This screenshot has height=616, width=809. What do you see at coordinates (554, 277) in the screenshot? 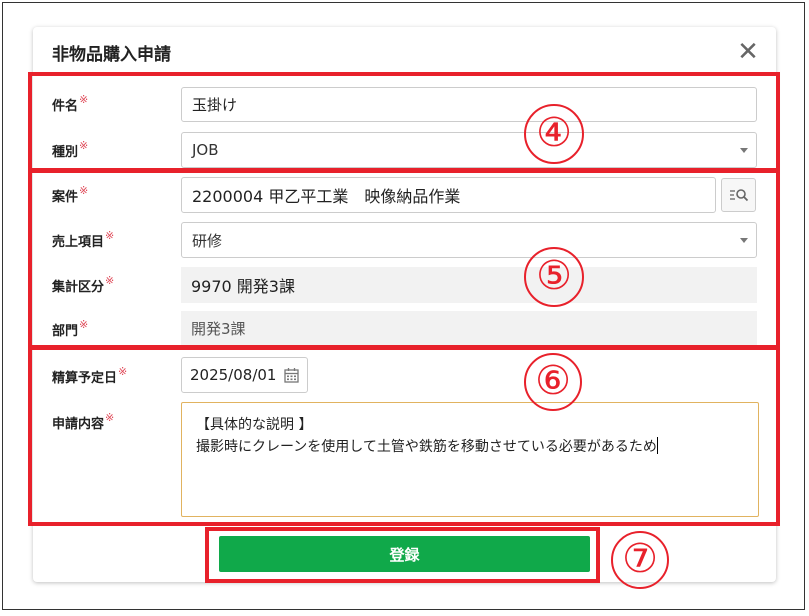
I see `step-number-5: ⑤` at bounding box center [554, 277].